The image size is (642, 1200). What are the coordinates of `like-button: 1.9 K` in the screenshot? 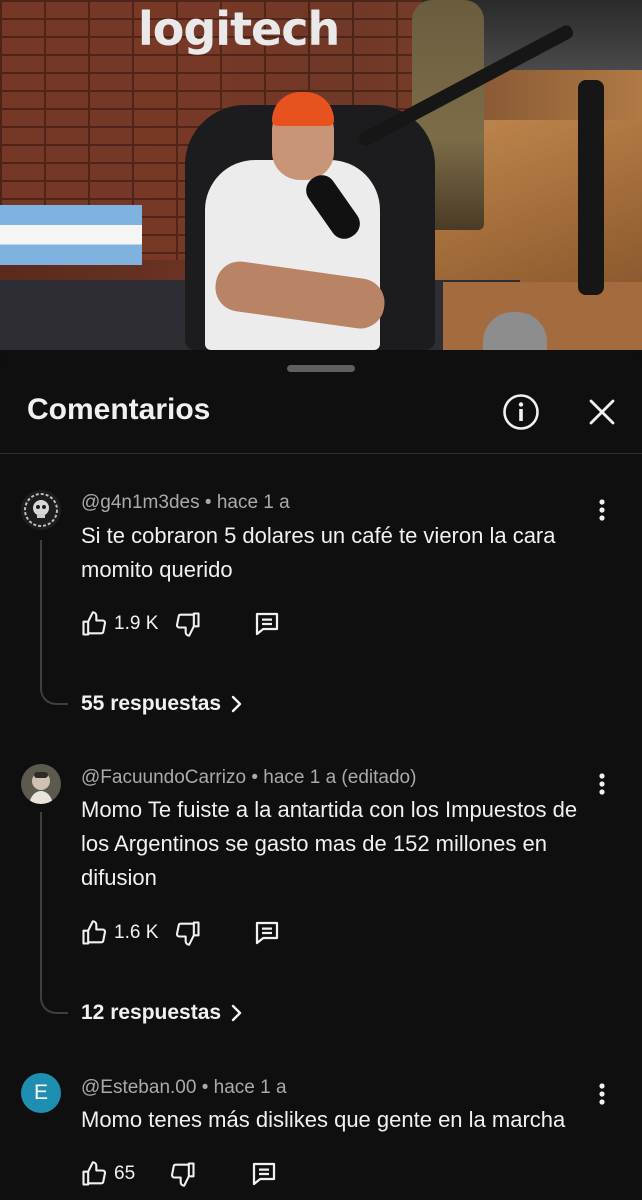 It's located at (119, 624).